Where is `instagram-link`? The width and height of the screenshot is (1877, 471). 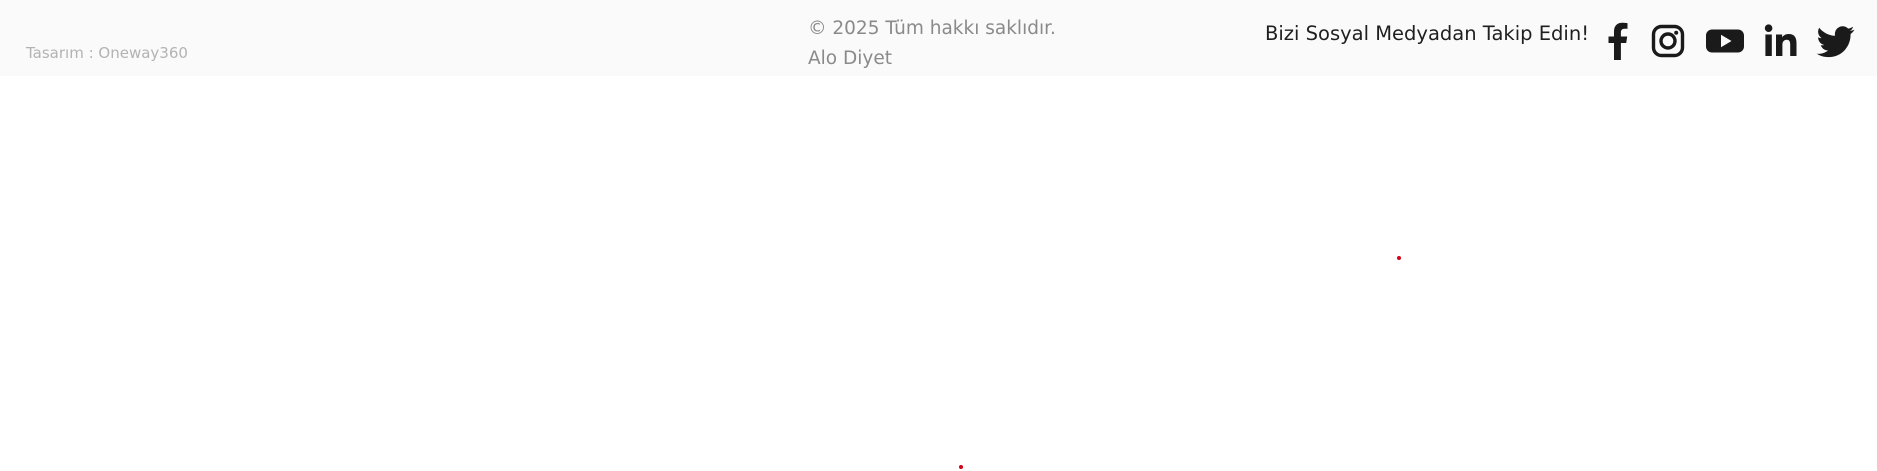
instagram-link is located at coordinates (1668, 41).